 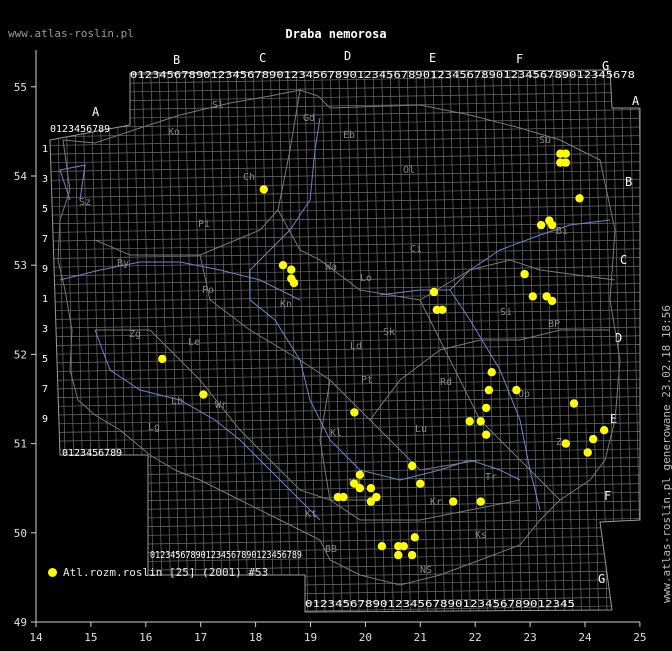 I want to click on y-tick-label: 49, so click(x=20, y=622).